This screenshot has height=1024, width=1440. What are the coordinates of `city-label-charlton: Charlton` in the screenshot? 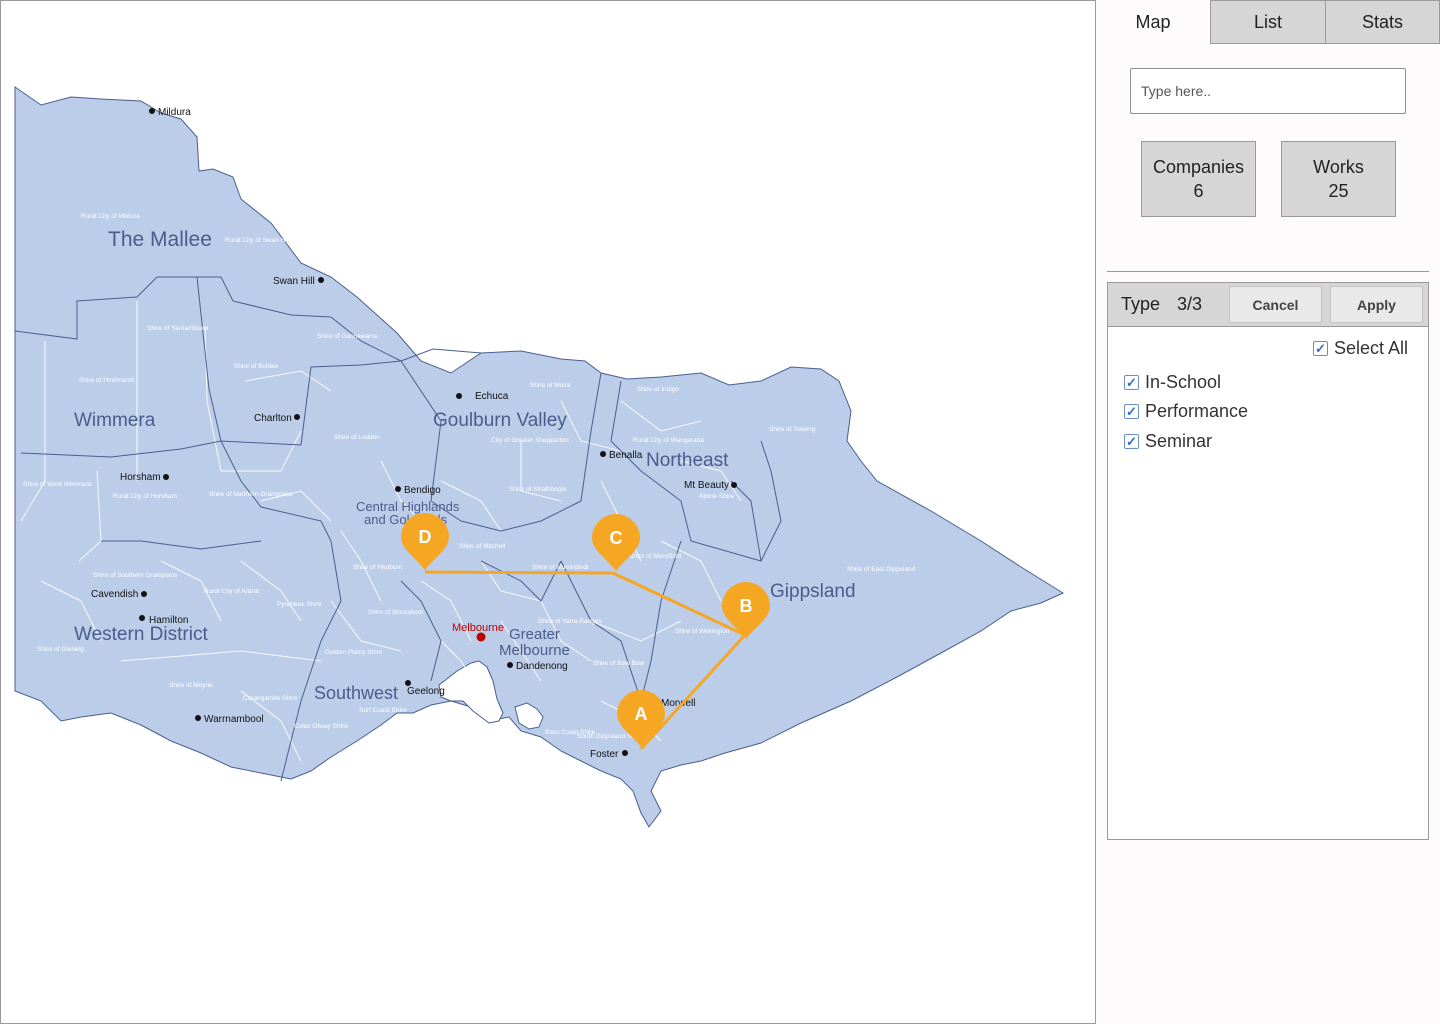 It's located at (273, 418).